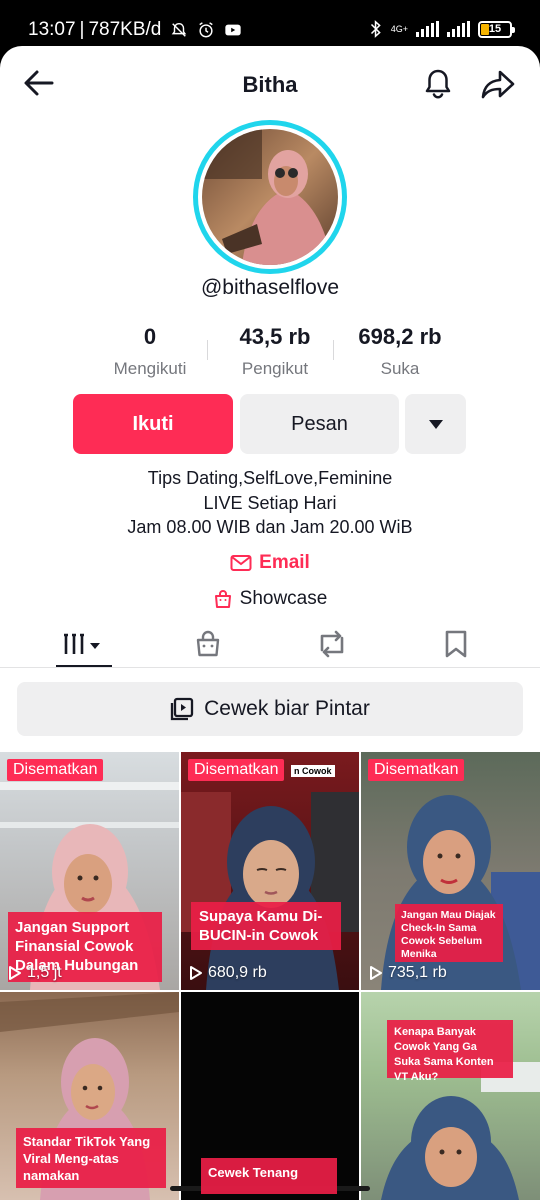  I want to click on action-buttons: Ikuti Pesan, so click(269, 424).